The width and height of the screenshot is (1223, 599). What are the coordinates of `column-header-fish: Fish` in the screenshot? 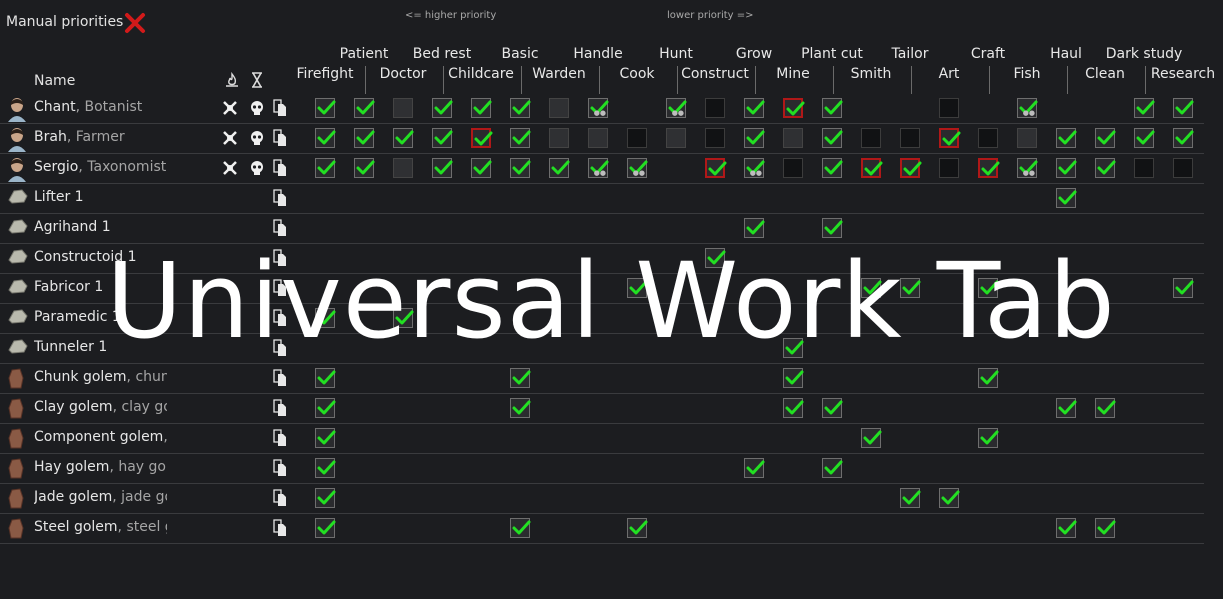 It's located at (1026, 74).